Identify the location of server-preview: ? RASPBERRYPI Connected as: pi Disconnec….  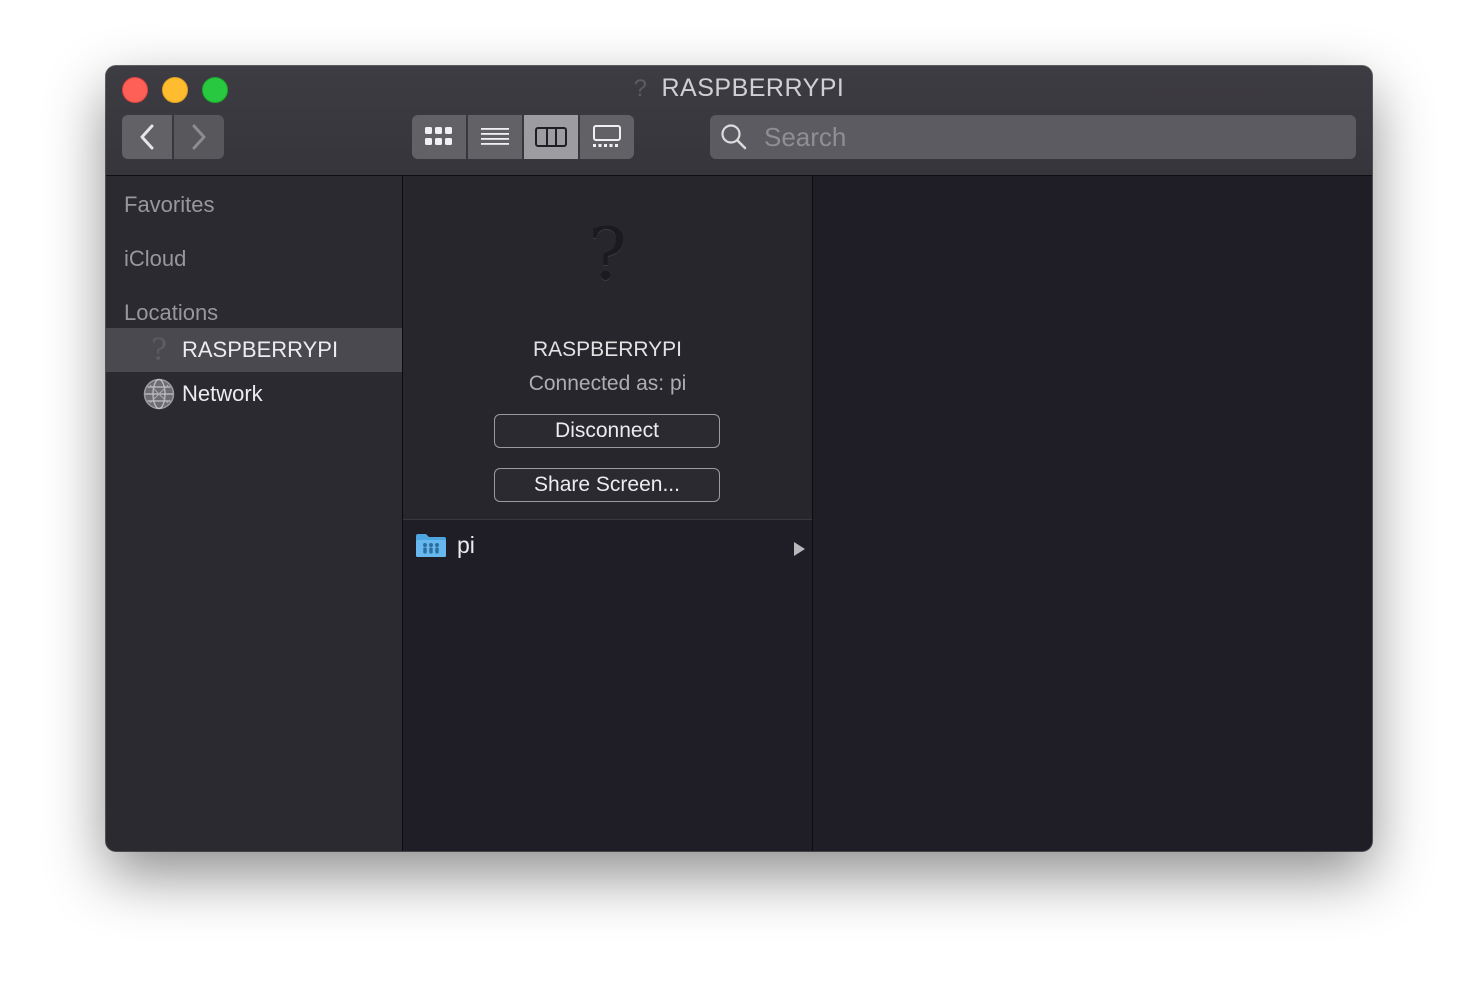
(607, 348).